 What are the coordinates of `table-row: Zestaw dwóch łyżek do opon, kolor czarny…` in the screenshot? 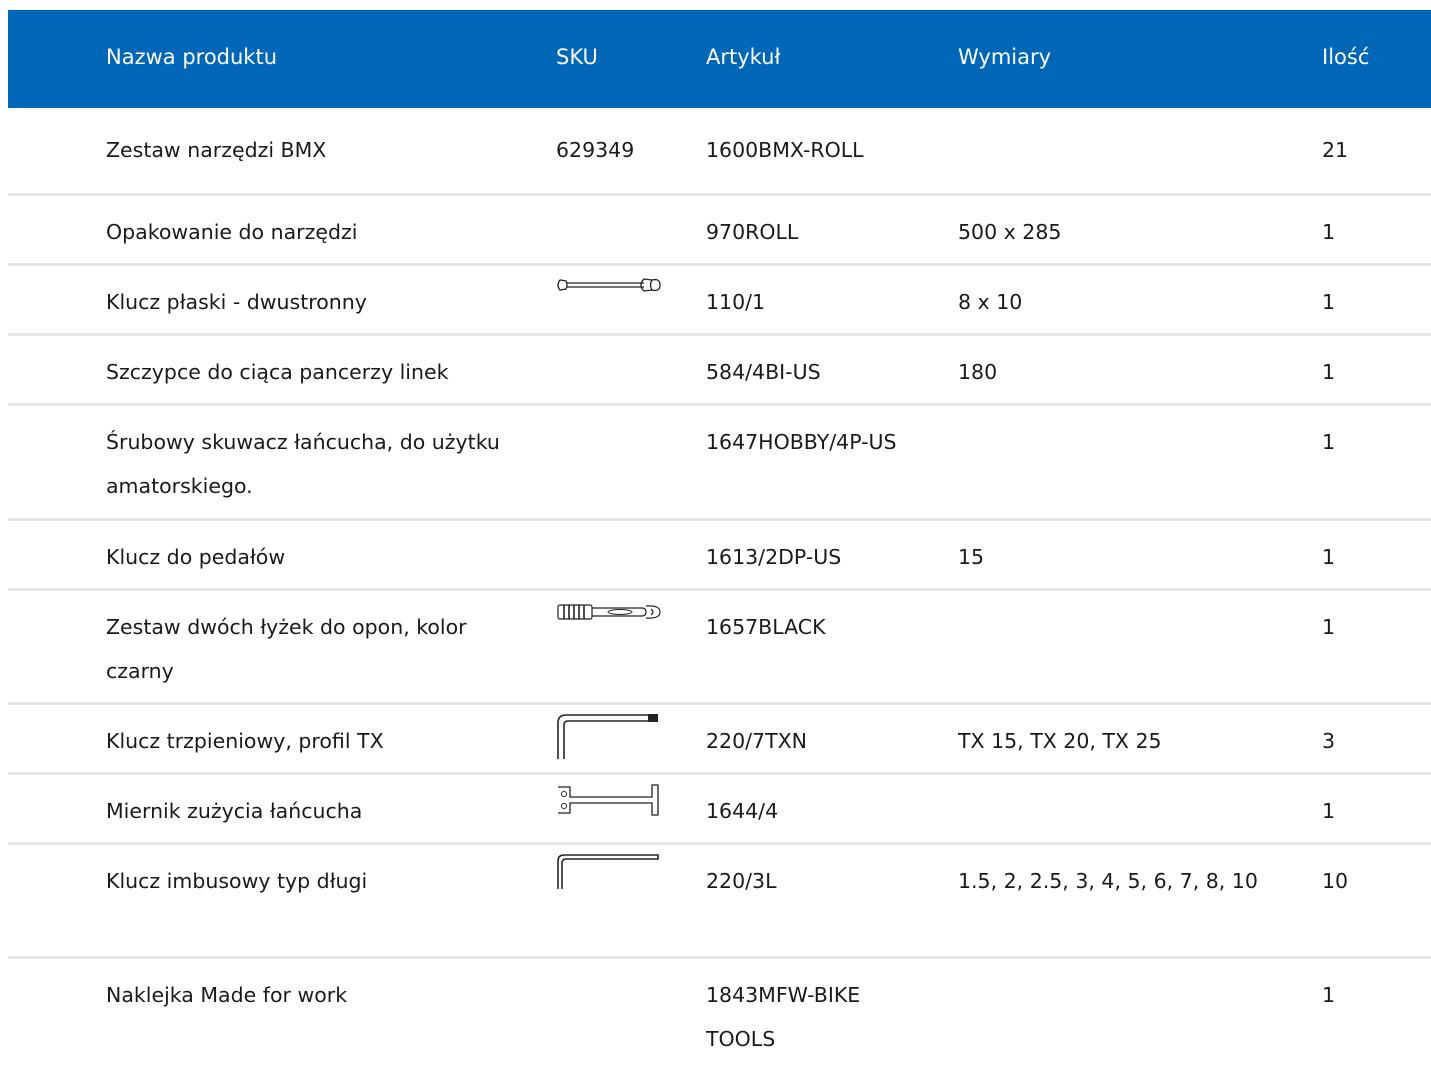 It's located at (719, 648).